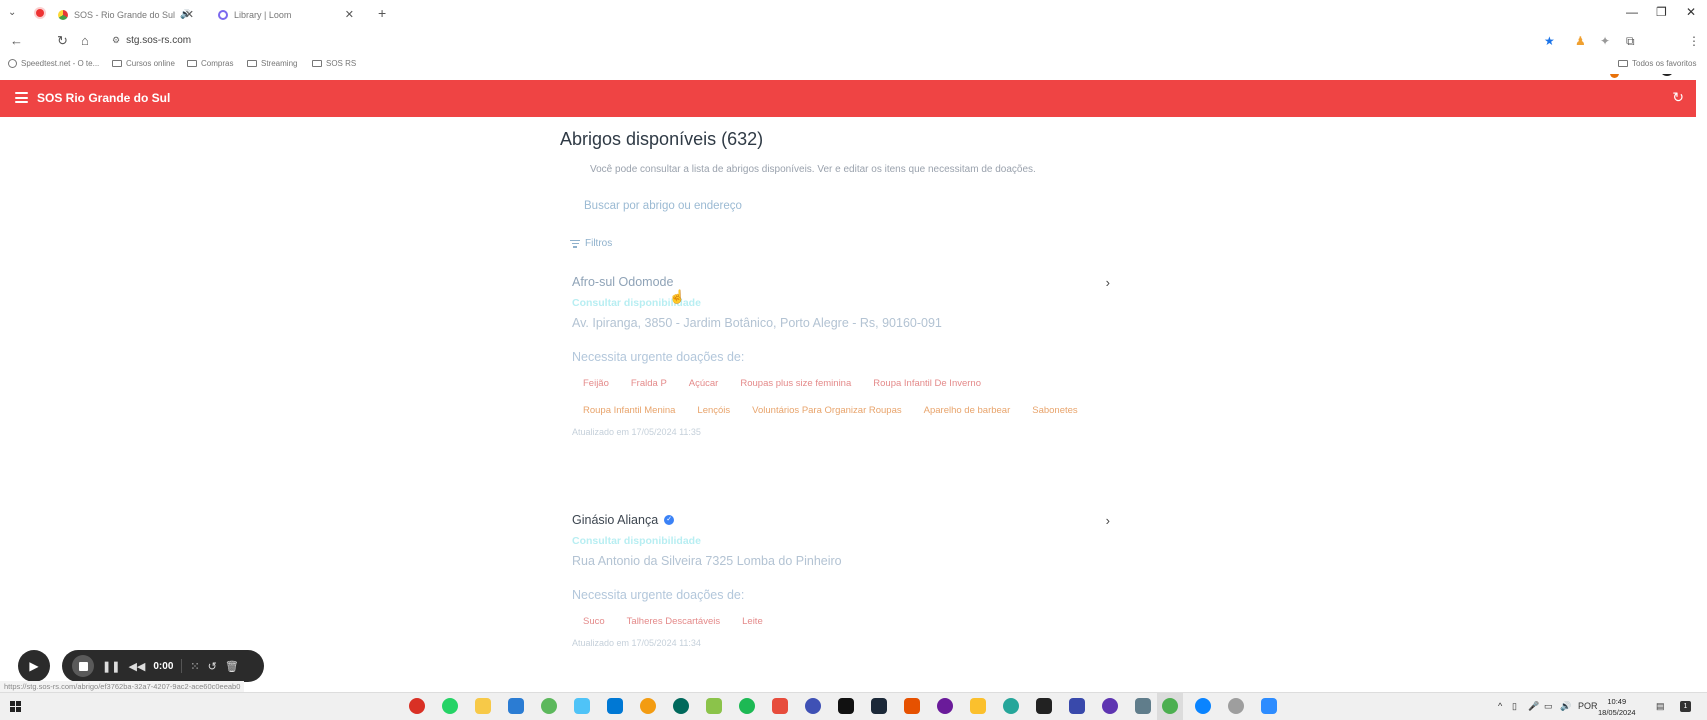 The image size is (1707, 720). Describe the element at coordinates (662, 139) in the screenshot. I see `page-title: Abrigos disponíveis (632)` at that location.